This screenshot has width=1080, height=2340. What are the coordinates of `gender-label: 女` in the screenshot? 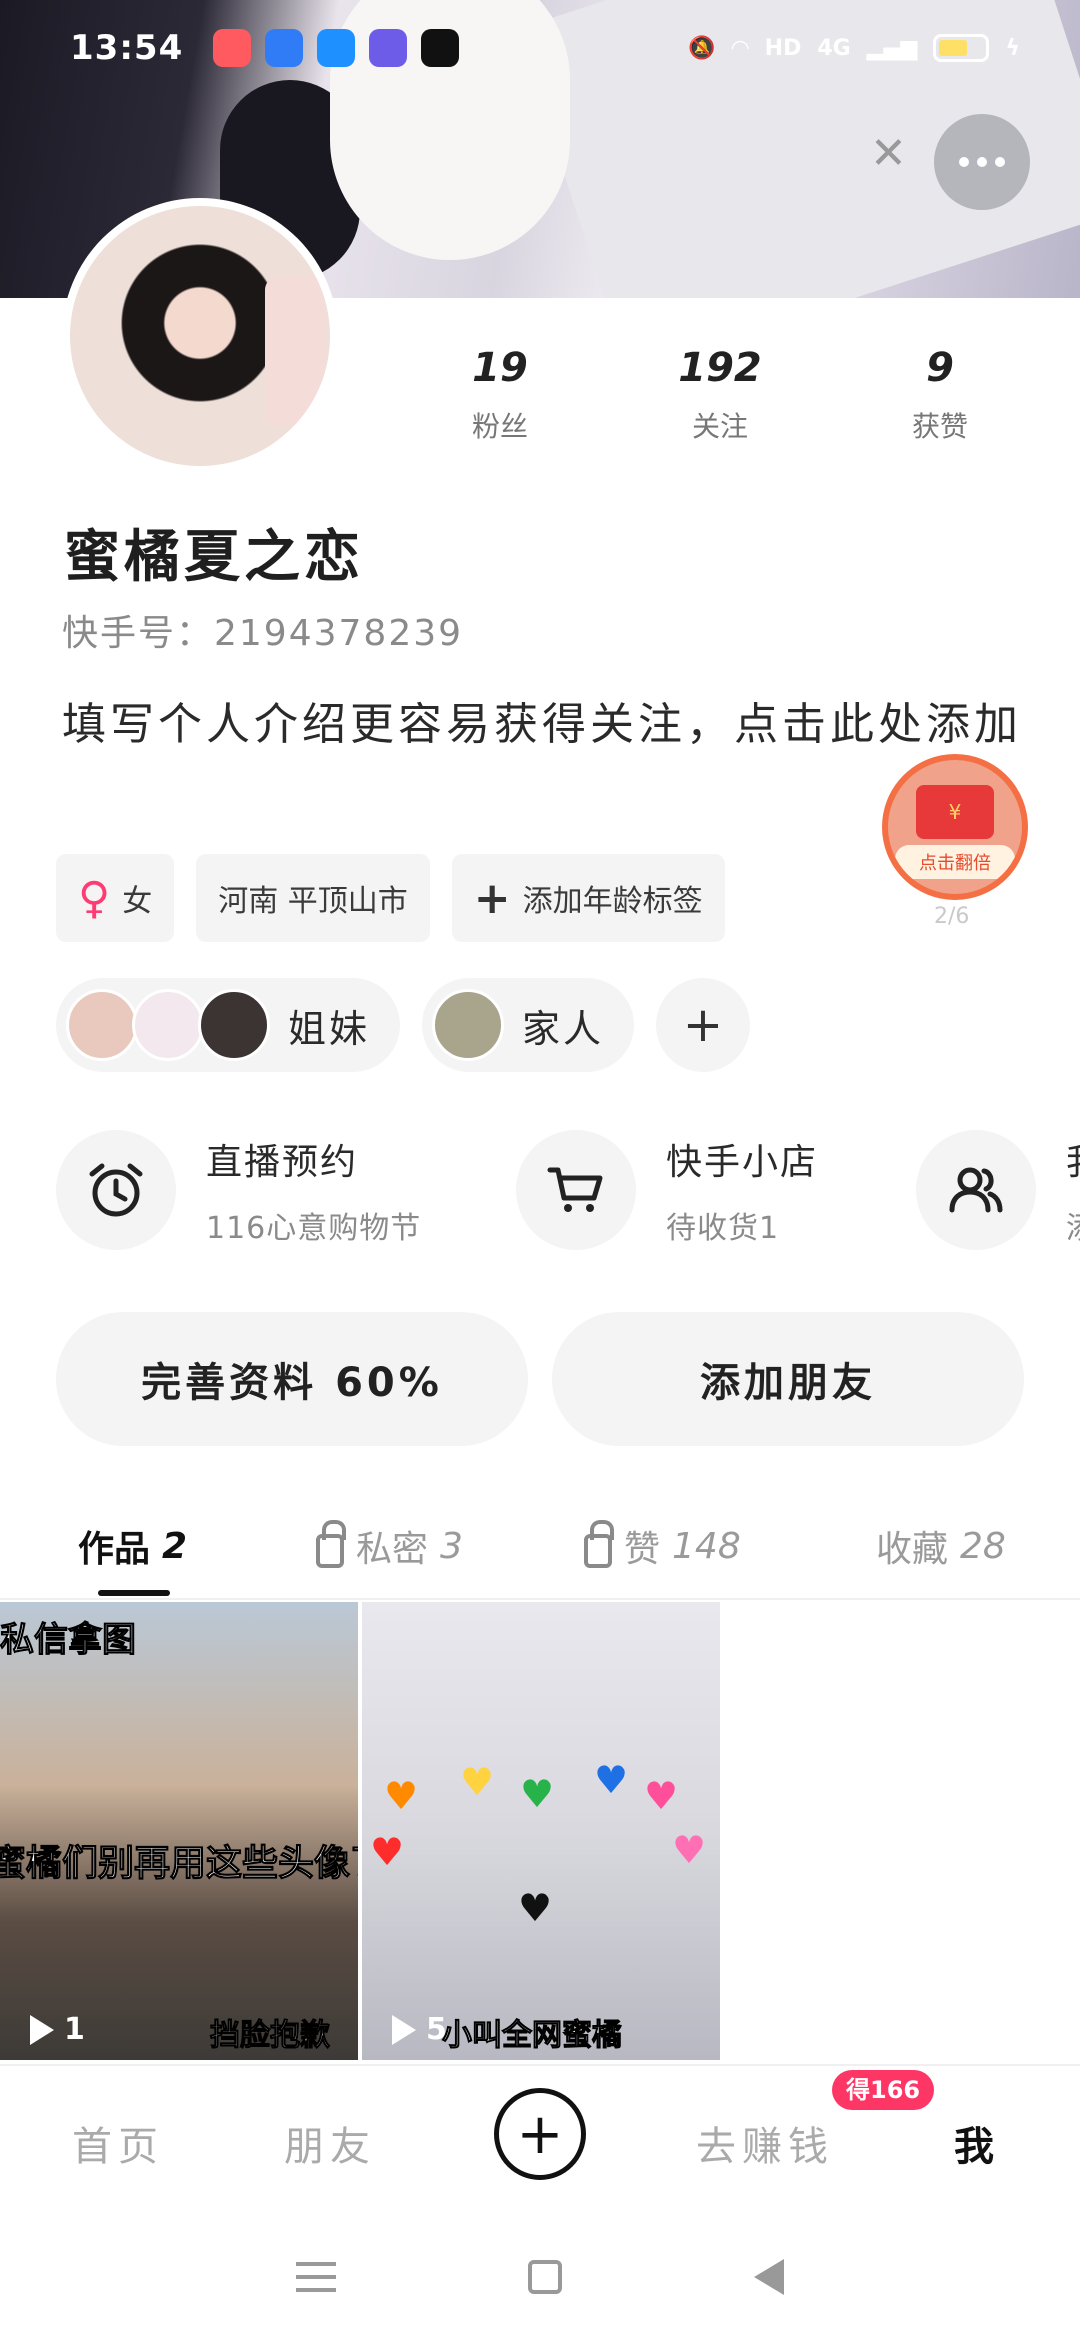 It's located at (137, 901).